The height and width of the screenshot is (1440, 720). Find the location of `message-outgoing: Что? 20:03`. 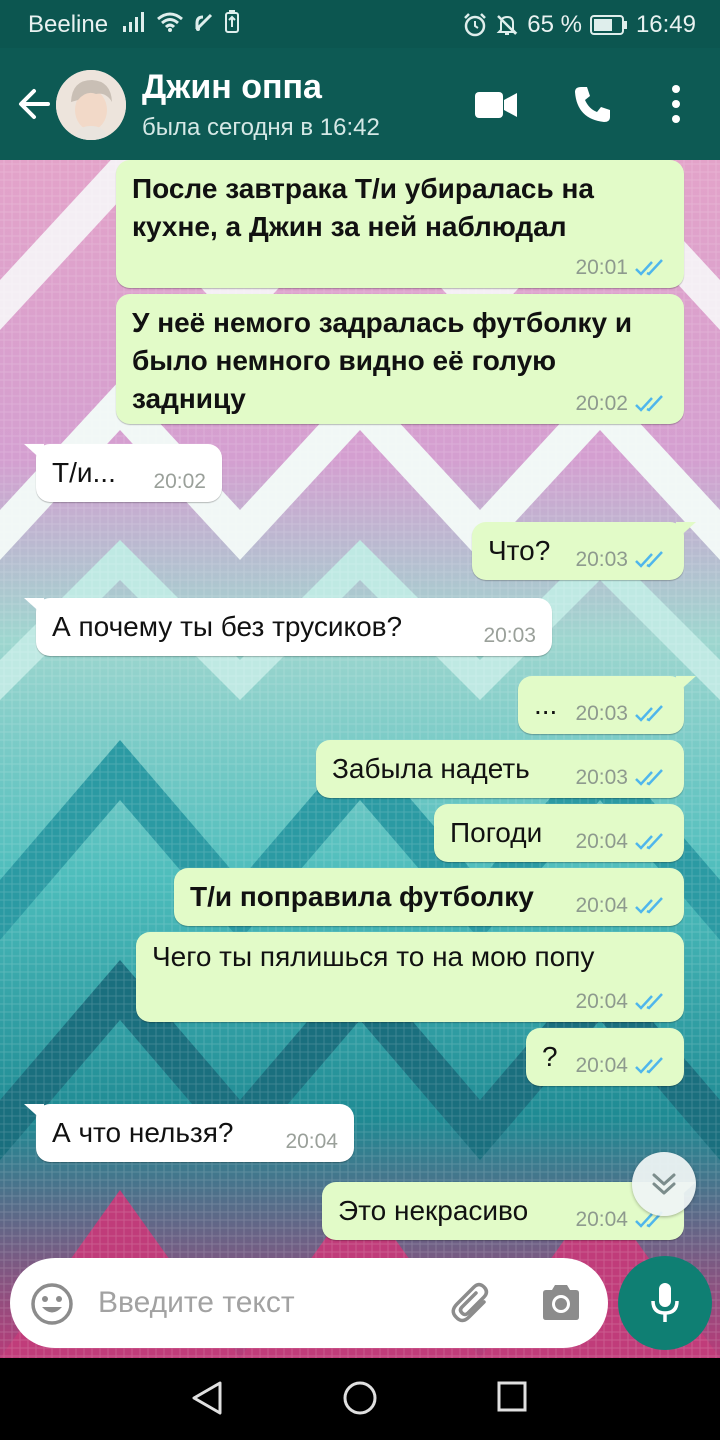

message-outgoing: Что? 20:03 is located at coordinates (584, 551).